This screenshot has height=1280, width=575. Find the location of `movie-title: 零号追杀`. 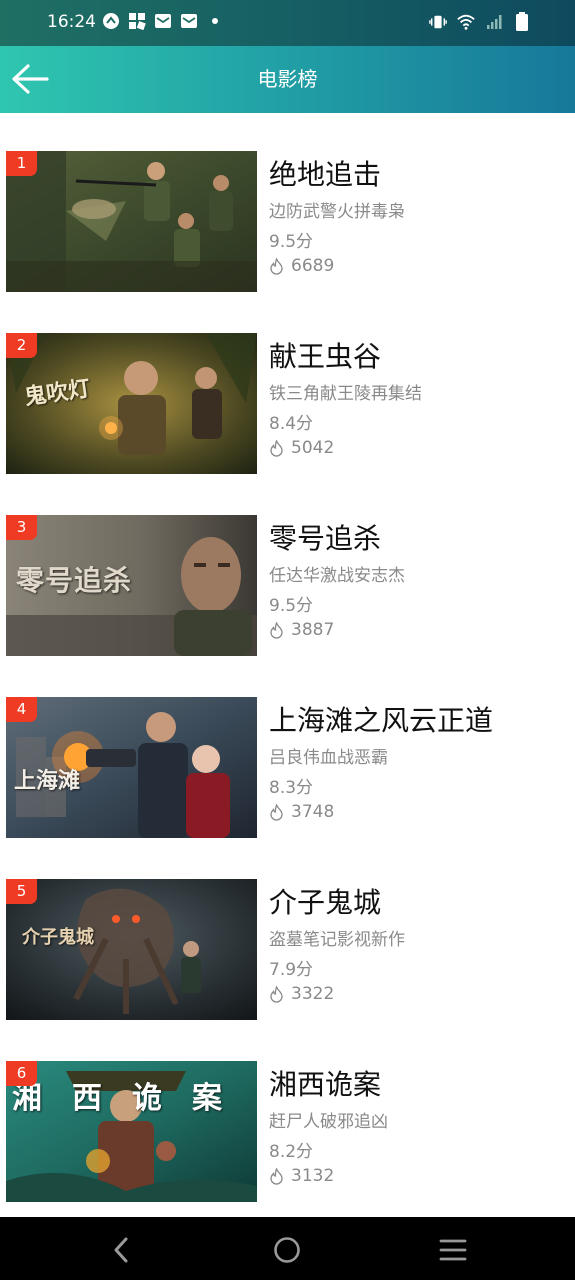

movie-title: 零号追杀 is located at coordinates (325, 538).